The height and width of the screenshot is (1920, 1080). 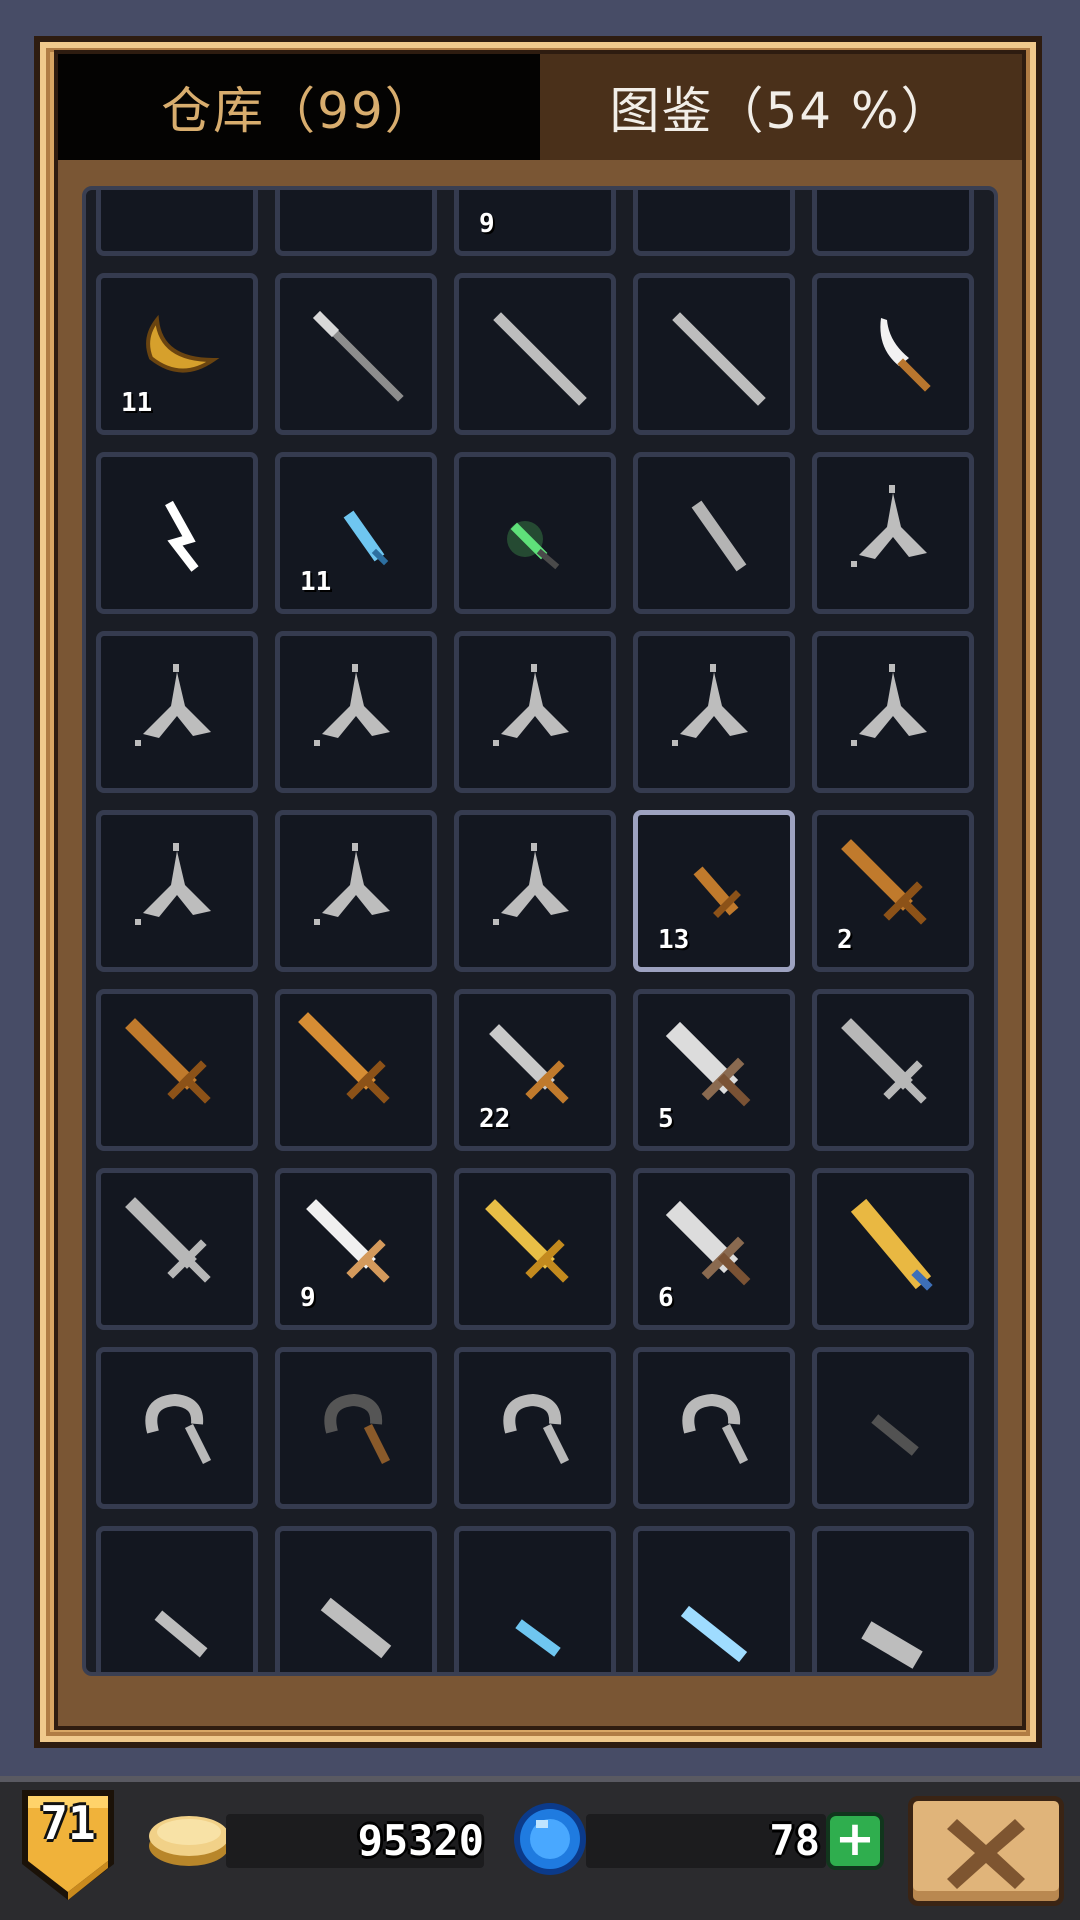 What do you see at coordinates (714, 891) in the screenshot?
I see `inventory-slot: 13` at bounding box center [714, 891].